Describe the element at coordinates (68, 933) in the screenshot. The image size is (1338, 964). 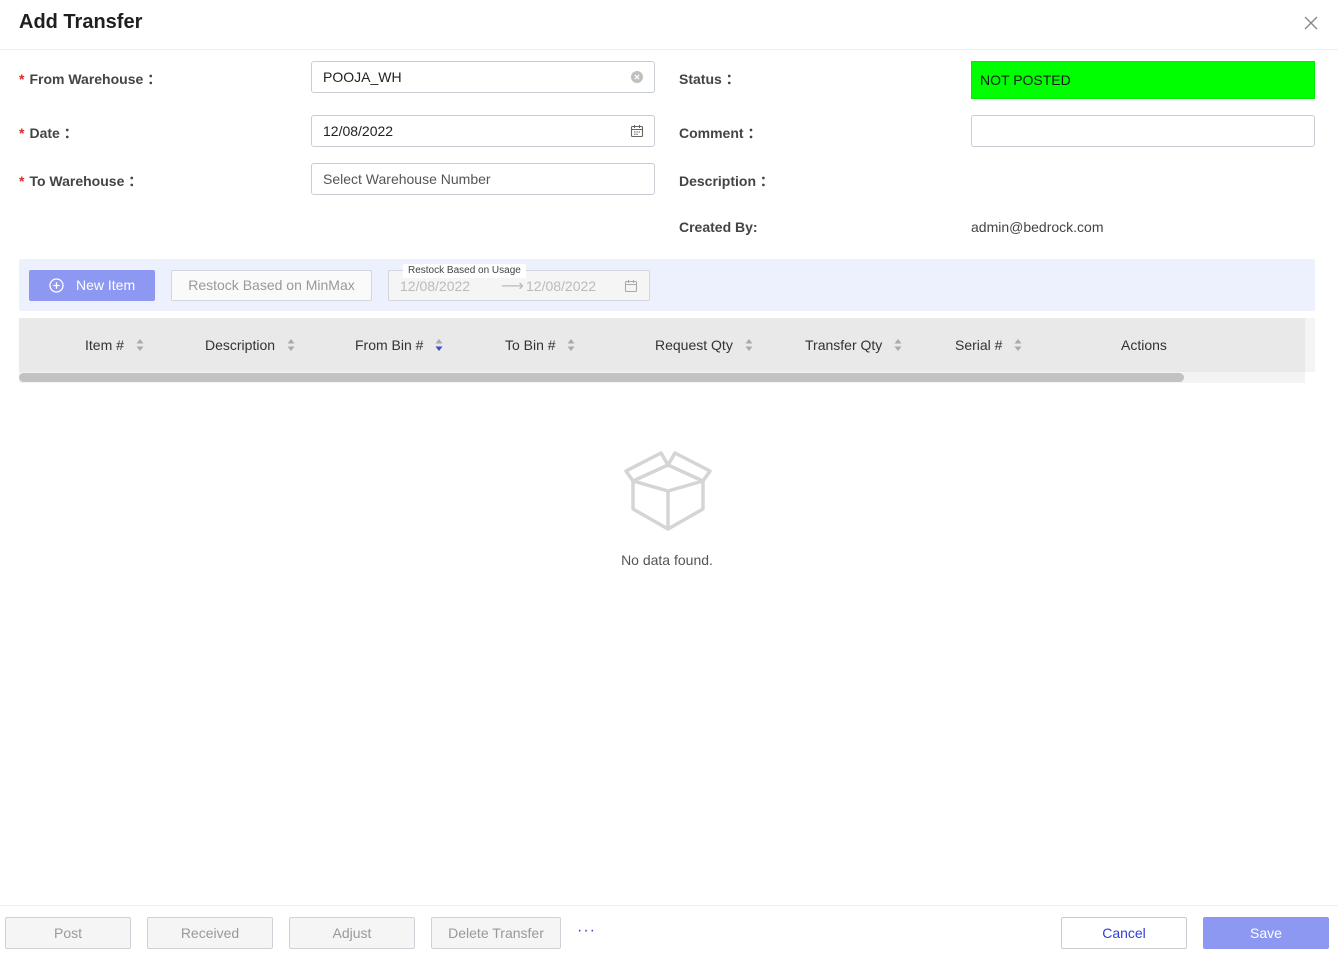
I see `post-button: Post` at that location.